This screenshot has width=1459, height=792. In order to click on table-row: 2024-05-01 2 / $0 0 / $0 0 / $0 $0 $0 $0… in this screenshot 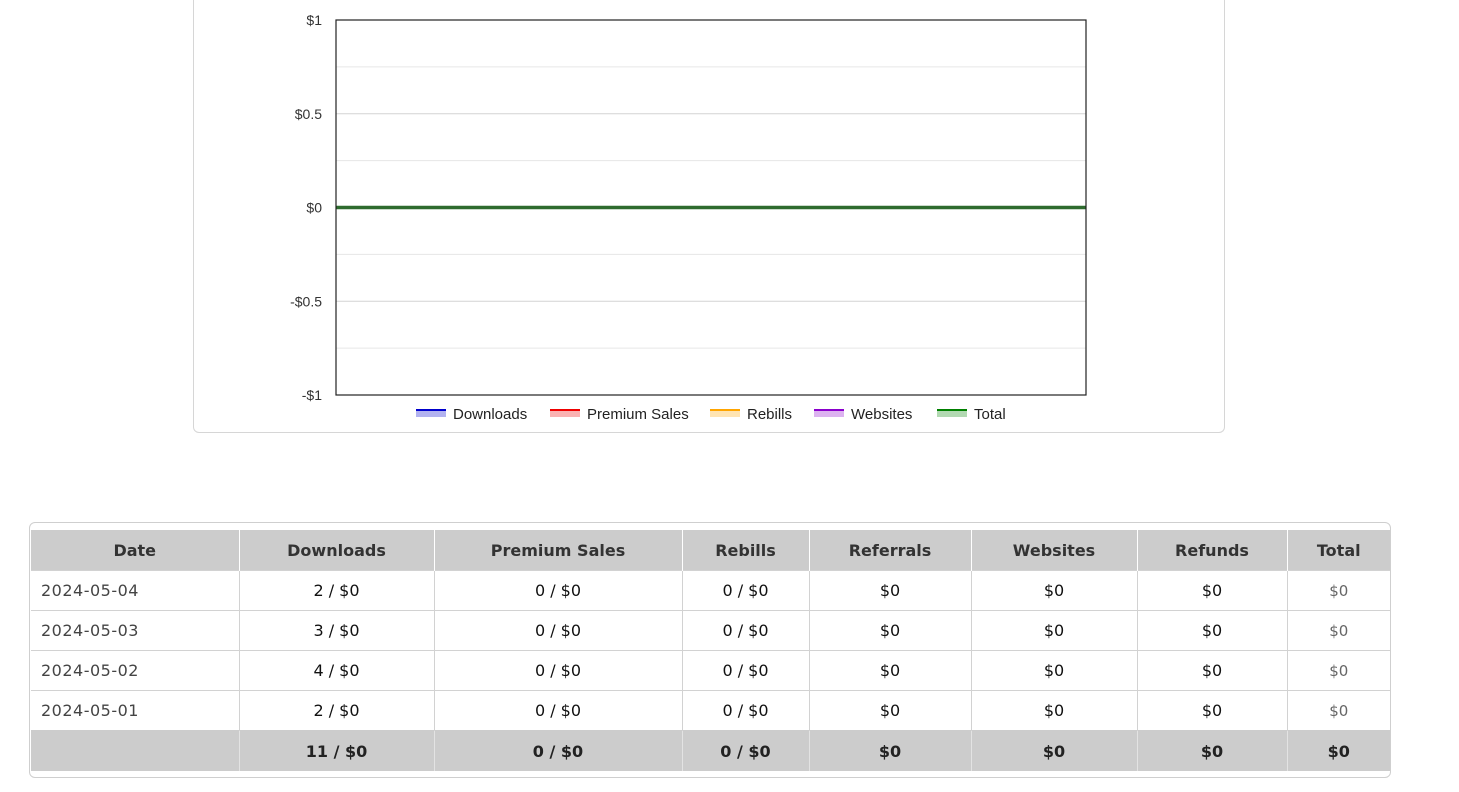, I will do `click(710, 710)`.